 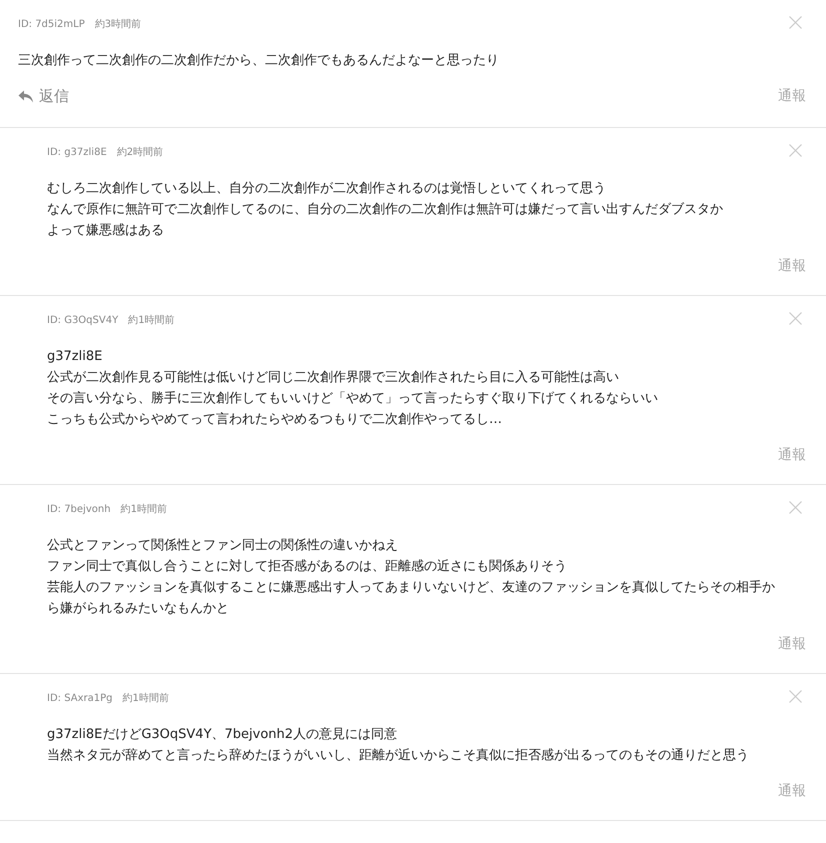 What do you see at coordinates (411, 577) in the screenshot?
I see `comment-text: 公式とファンって関係性とファン同士の関係性の違いかねえ ファン同士で真似し合うことに対して拒否感があるのは、距離感の近さにも関係ありそう 芸能人のファッションを真似することに嫌悪感出す人ってあまりいないけど、友達のファッションを真似してたらその相手か ら嫌がられるみたいなもんかと` at bounding box center [411, 577].